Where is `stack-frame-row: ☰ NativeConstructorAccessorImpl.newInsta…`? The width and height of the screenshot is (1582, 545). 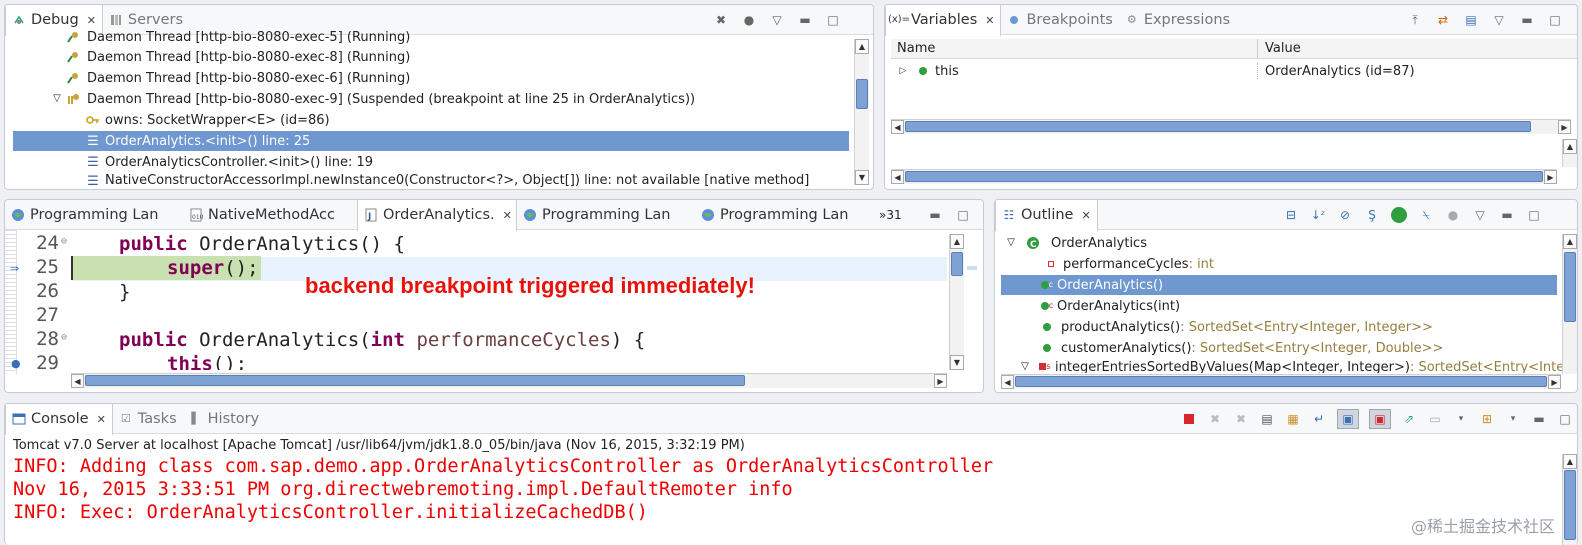 stack-frame-row: ☰ NativeConstructorAccessorImpl.newInsta… is located at coordinates (447, 180).